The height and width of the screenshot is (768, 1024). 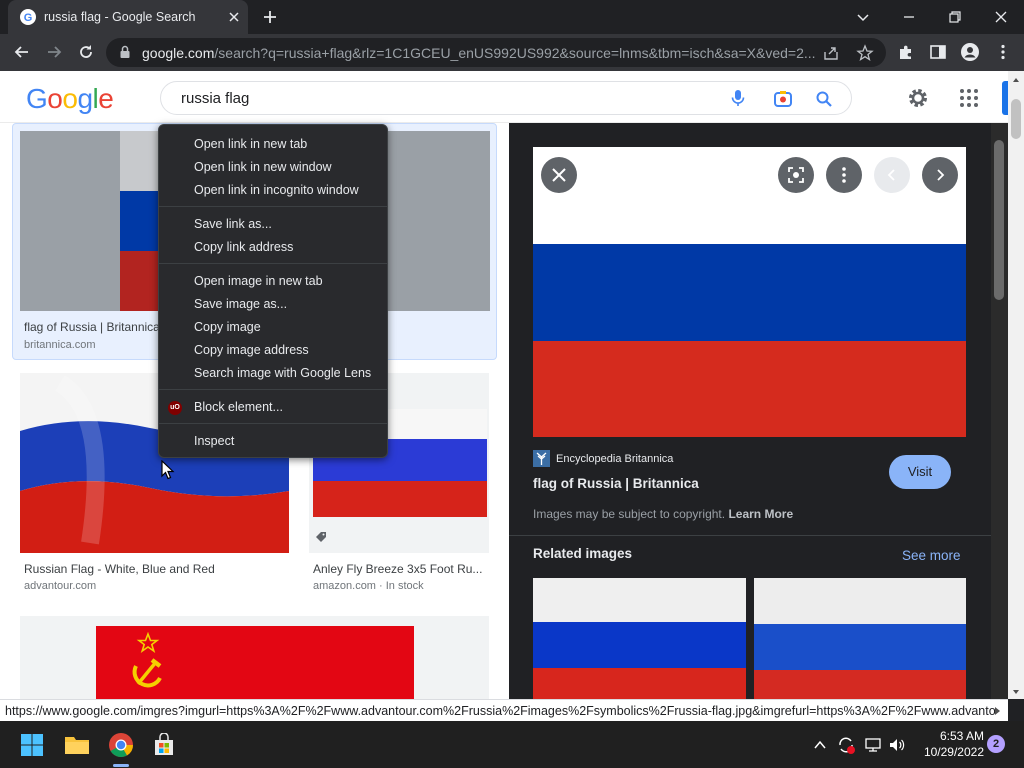 I want to click on window-close-icon, so click(x=1001, y=17).